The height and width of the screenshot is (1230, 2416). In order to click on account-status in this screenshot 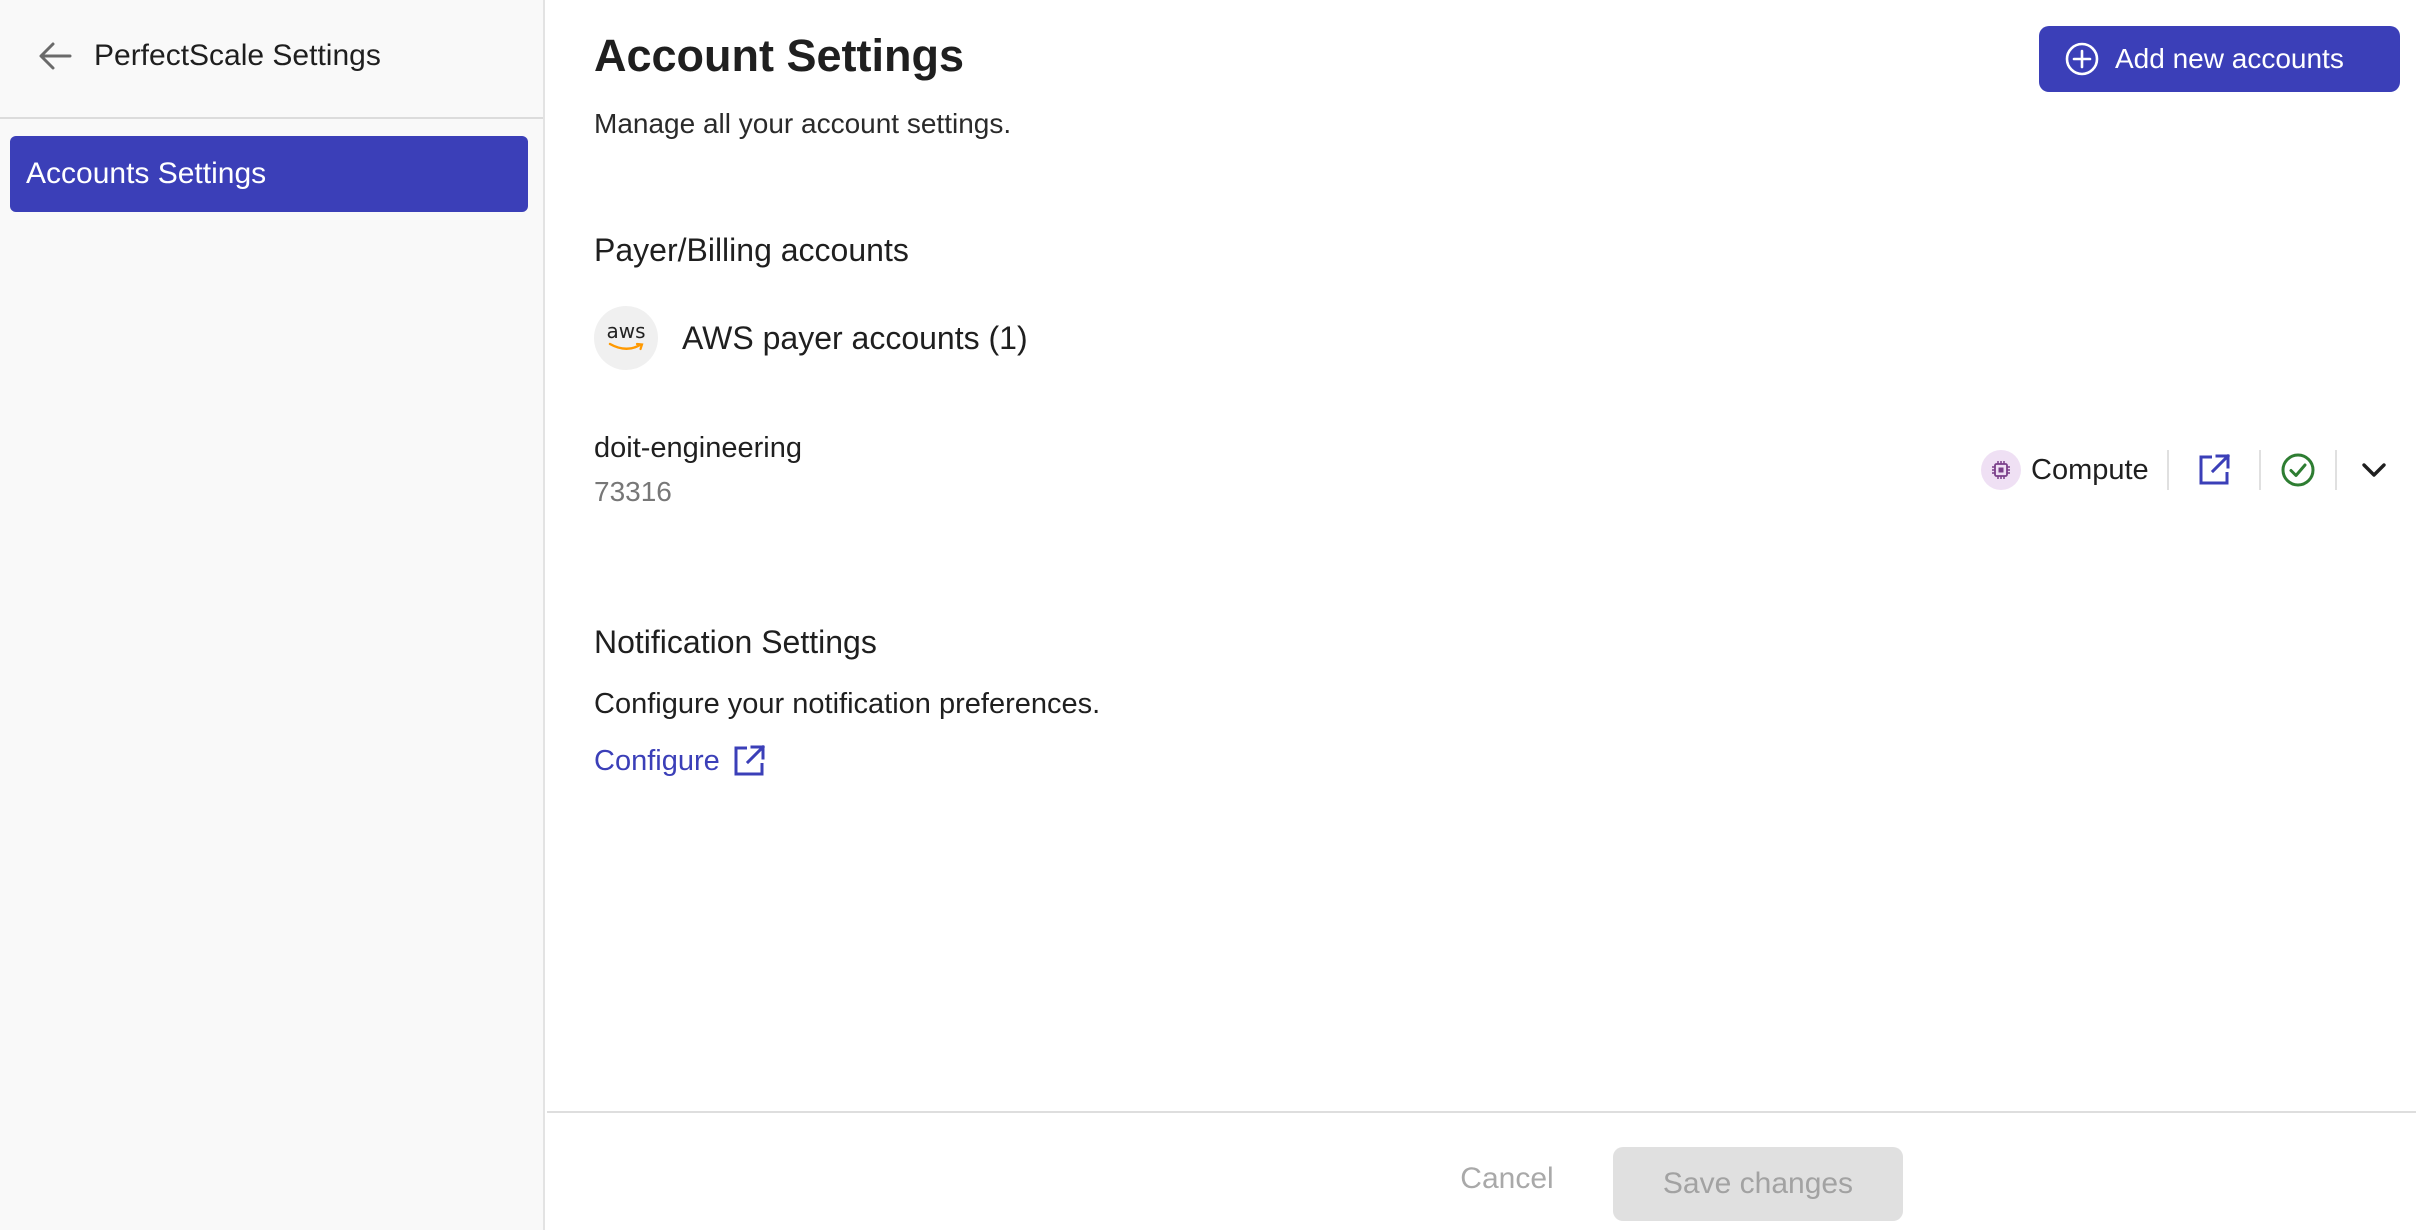, I will do `click(2298, 470)`.